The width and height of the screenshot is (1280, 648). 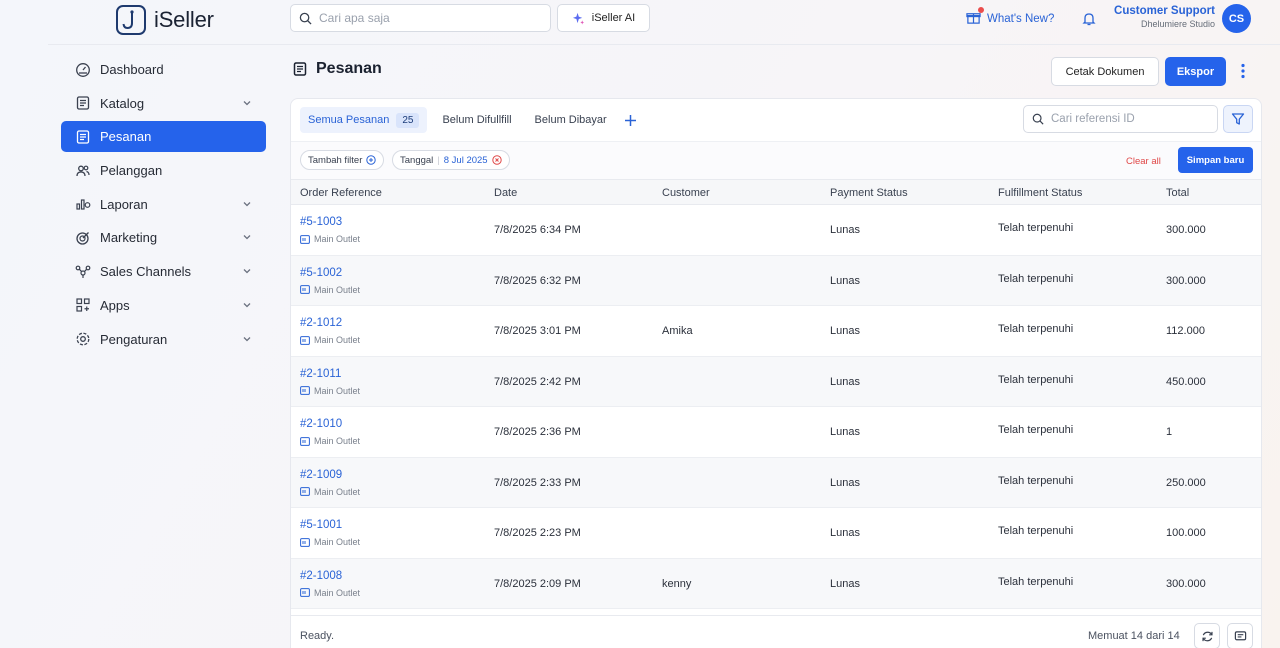 What do you see at coordinates (341, 193) in the screenshot?
I see `column-header-order-reference: Order Reference` at bounding box center [341, 193].